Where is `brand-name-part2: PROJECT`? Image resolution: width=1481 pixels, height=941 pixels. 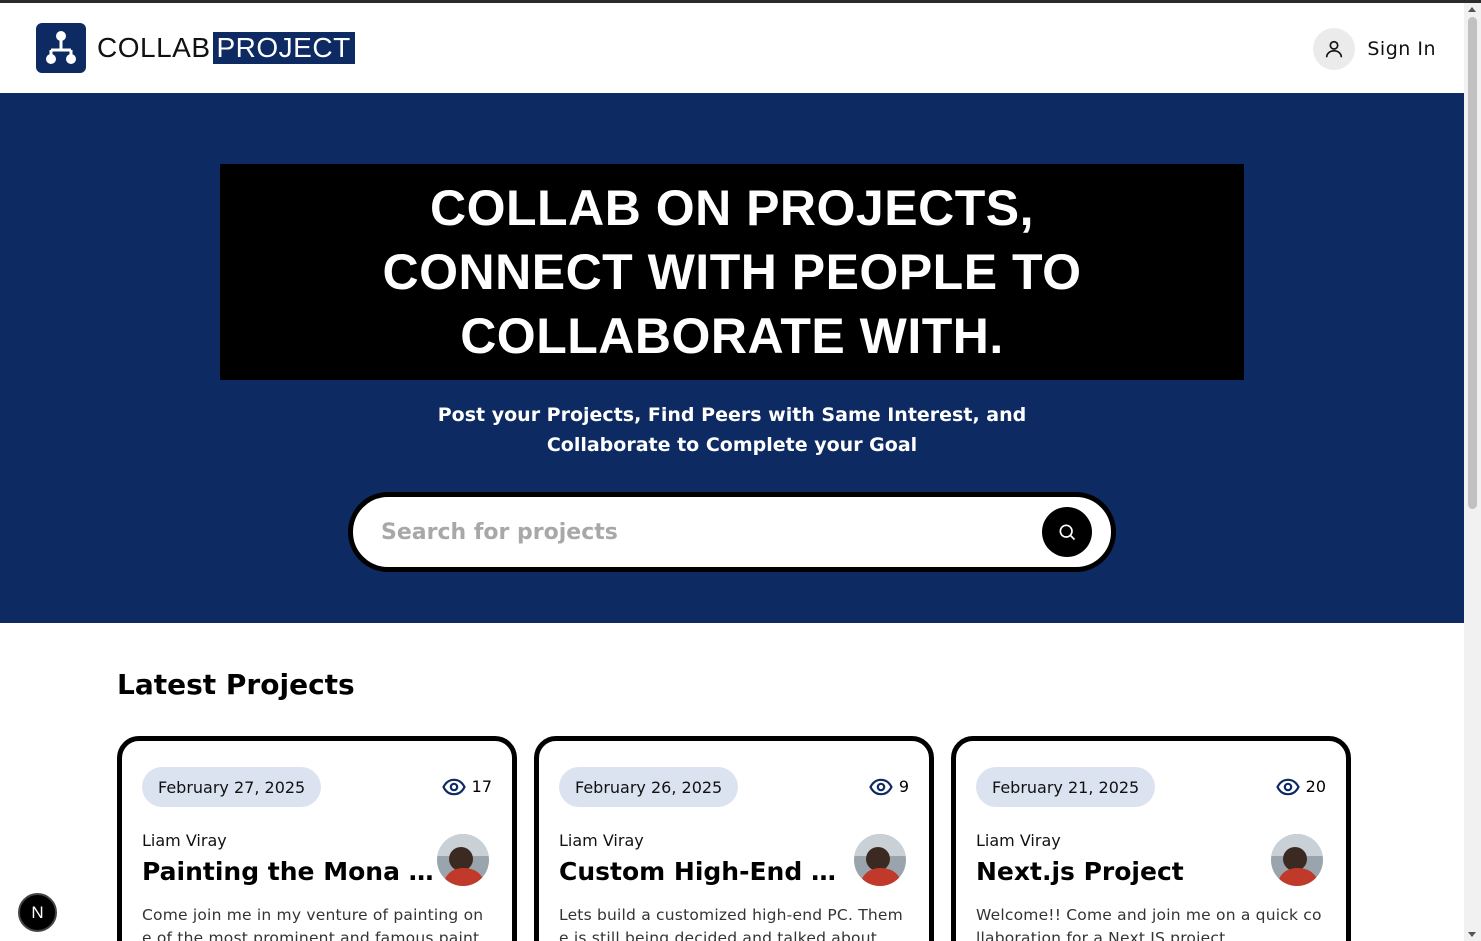 brand-name-part2: PROJECT is located at coordinates (283, 48).